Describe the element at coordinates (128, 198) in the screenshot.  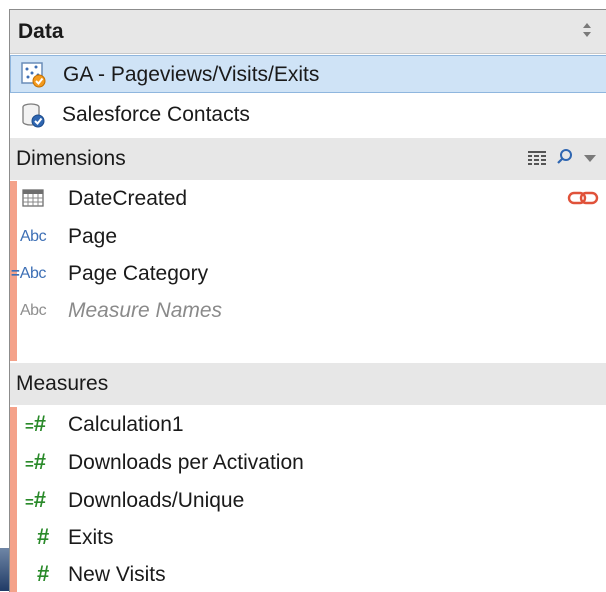
I see `field-label: DateCreated` at that location.